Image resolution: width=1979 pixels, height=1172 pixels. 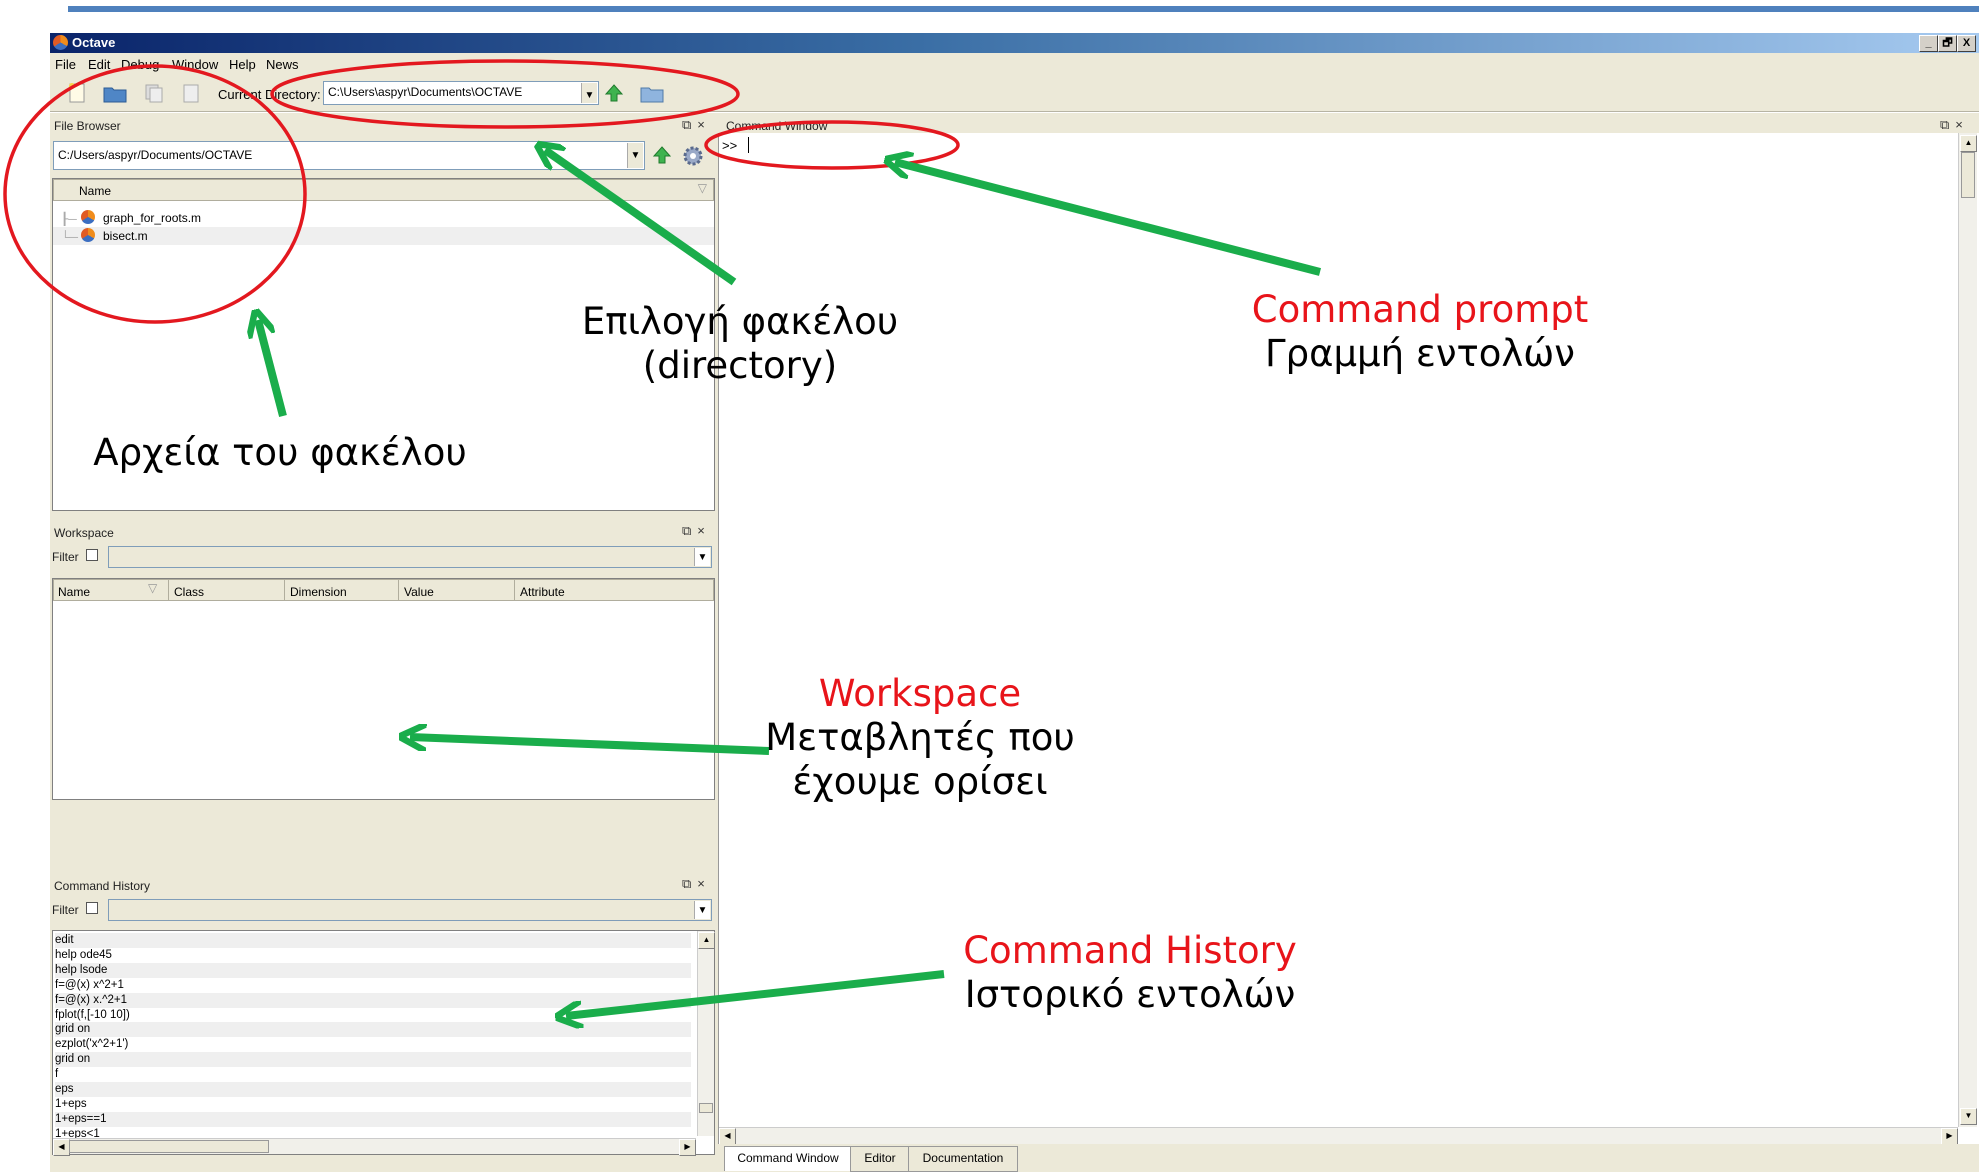 What do you see at coordinates (1130, 972) in the screenshot?
I see `annotation-command-history: Command History Ιστορικό εντολών` at bounding box center [1130, 972].